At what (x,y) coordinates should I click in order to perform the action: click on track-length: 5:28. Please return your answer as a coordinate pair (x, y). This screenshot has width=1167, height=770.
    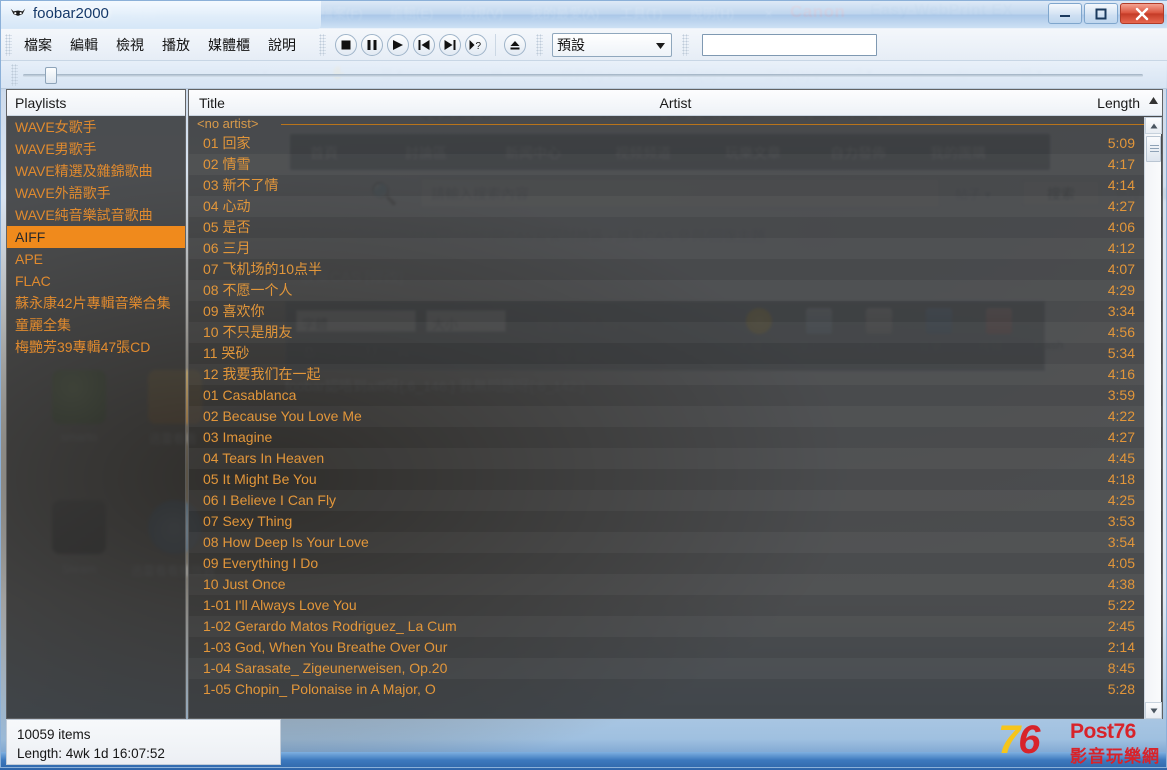
    Looking at the image, I should click on (1121, 689).